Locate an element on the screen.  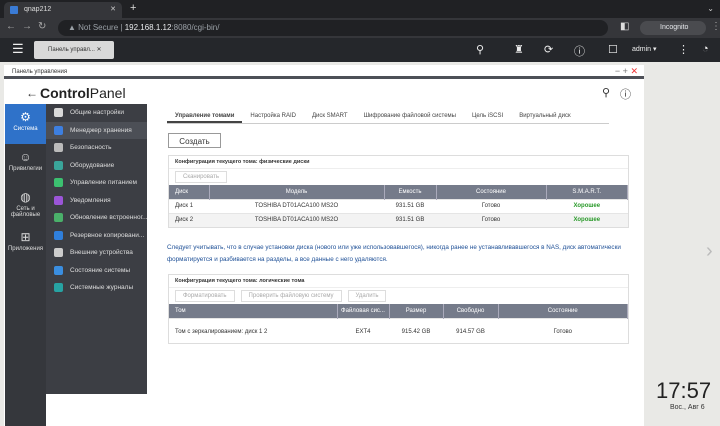
security-label: Not Secure is located at coordinates (98, 27).